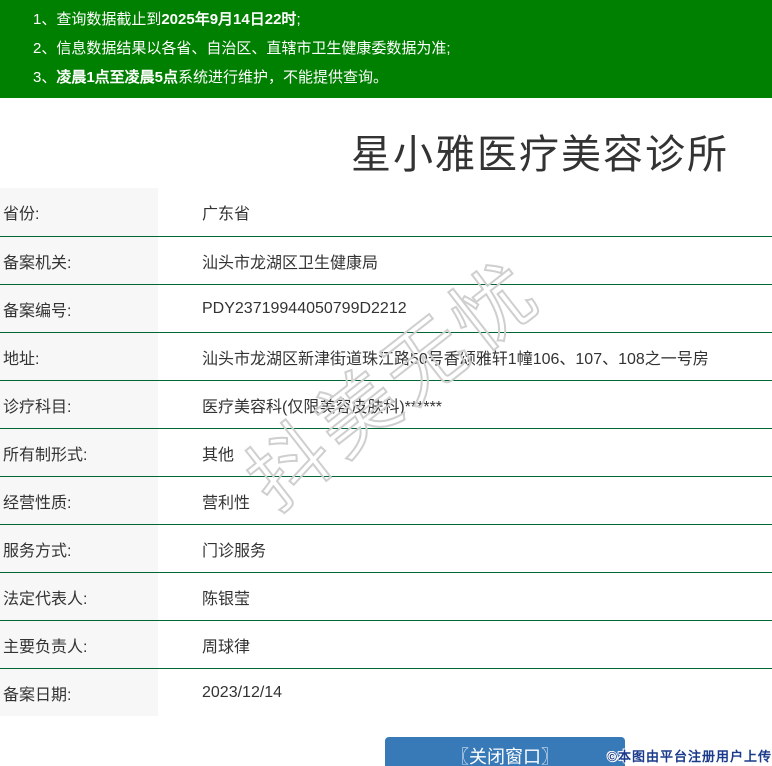 The width and height of the screenshot is (772, 766). What do you see at coordinates (298, 19) in the screenshot?
I see `notice-line-1-suffix: ;` at bounding box center [298, 19].